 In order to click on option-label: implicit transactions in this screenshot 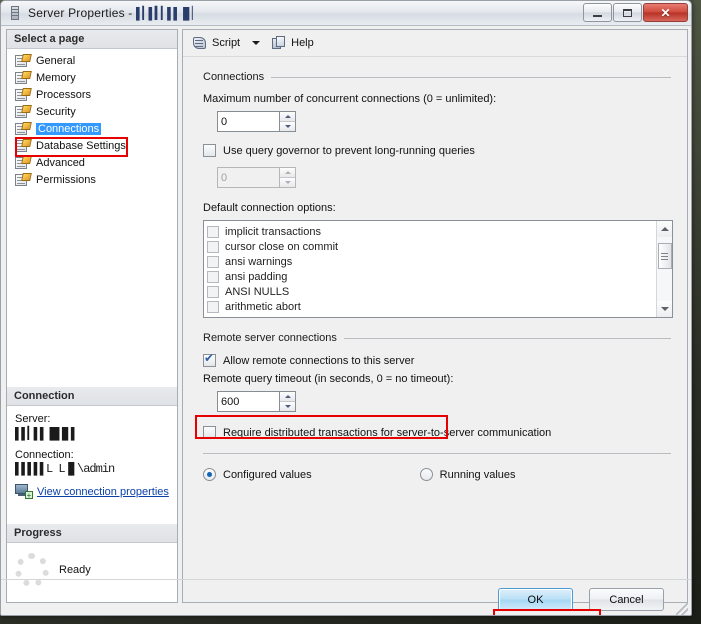, I will do `click(273, 231)`.